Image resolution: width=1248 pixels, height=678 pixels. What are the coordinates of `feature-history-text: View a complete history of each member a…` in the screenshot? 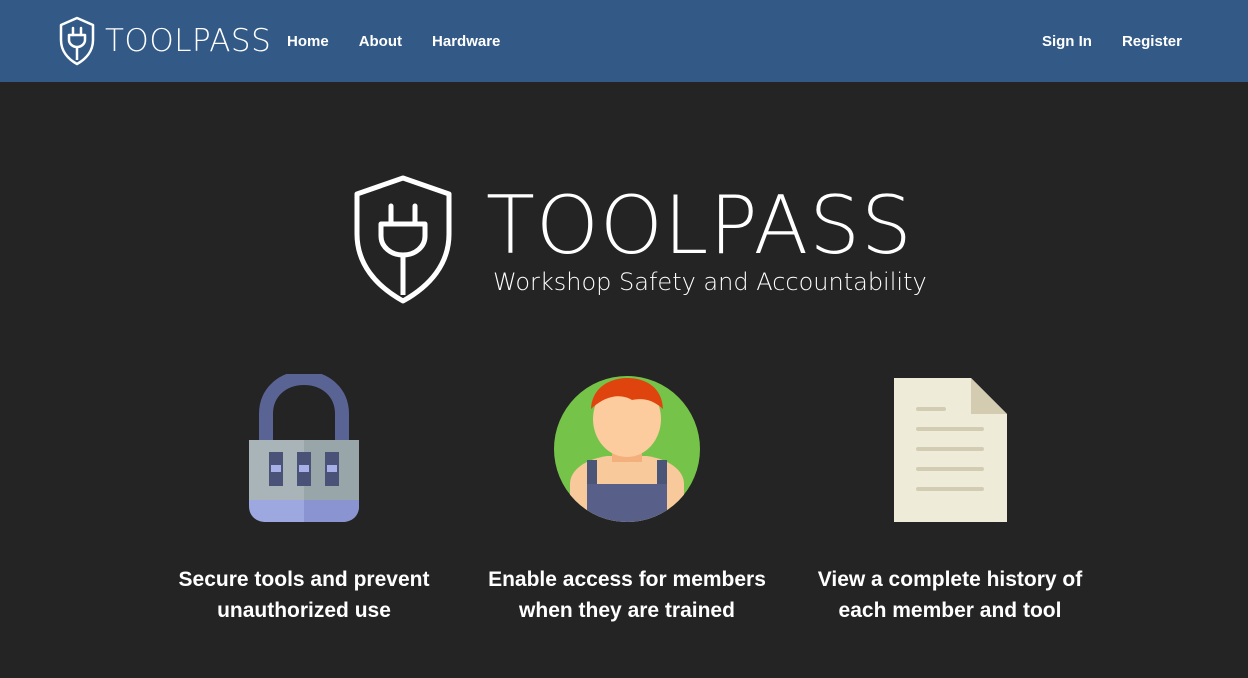 It's located at (950, 595).